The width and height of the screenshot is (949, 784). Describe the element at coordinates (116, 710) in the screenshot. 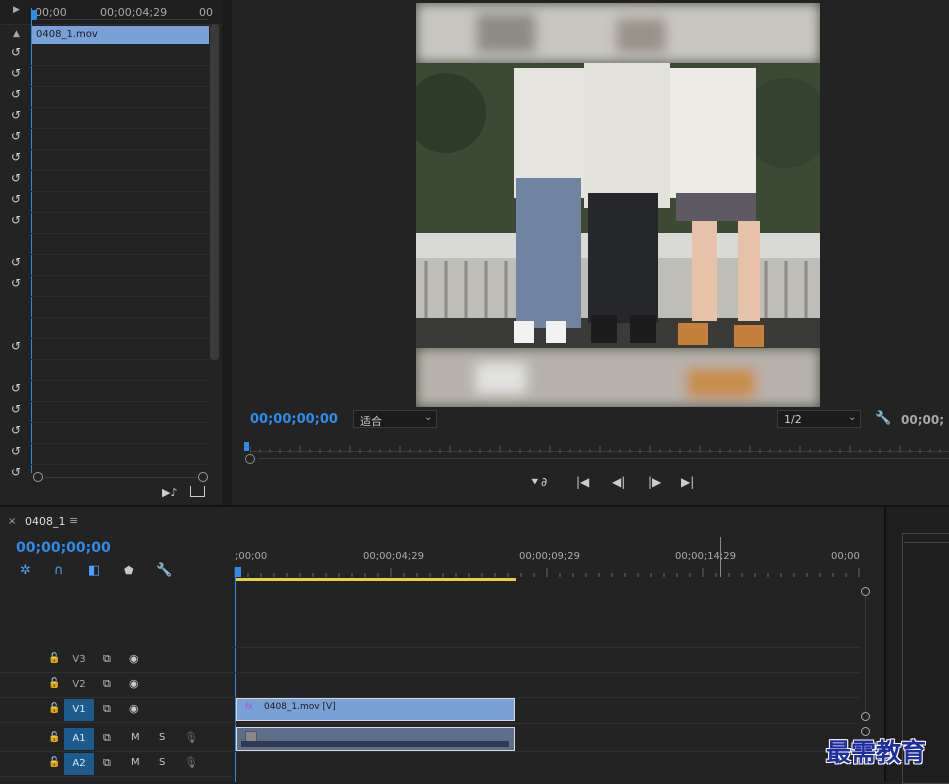

I see `track-header-v1: 🔓 V1 ⧉ ◉` at that location.